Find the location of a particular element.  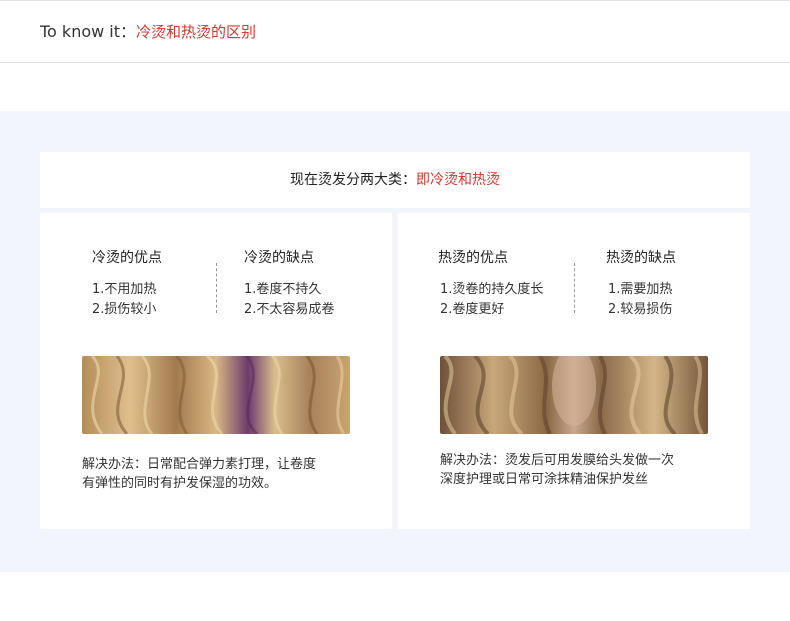

cold-solution-line: 有弹性的同时有护发保湿的功效。 is located at coordinates (180, 483).